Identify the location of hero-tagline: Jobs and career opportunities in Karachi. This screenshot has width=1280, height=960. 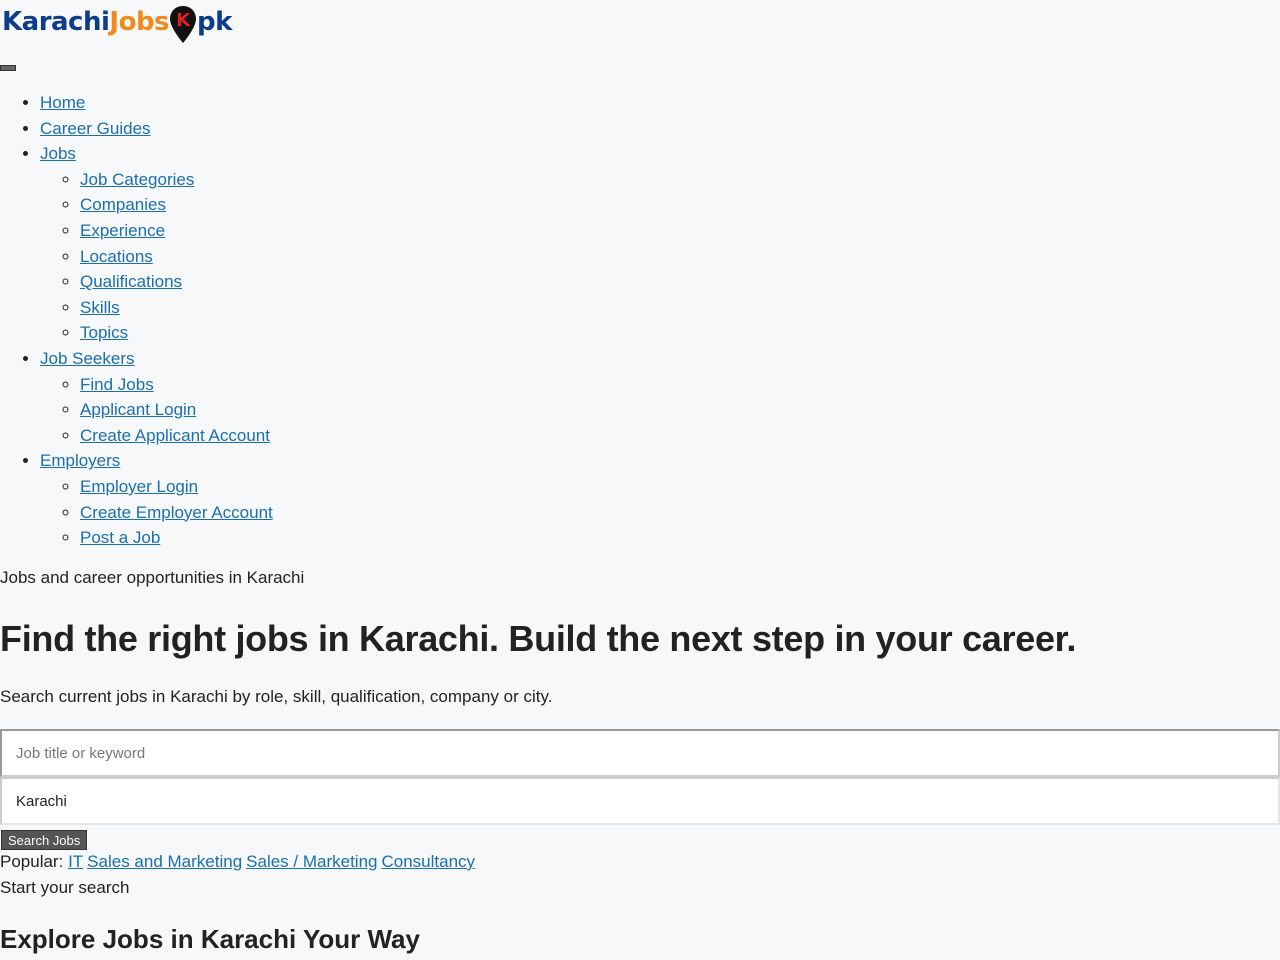
(152, 577).